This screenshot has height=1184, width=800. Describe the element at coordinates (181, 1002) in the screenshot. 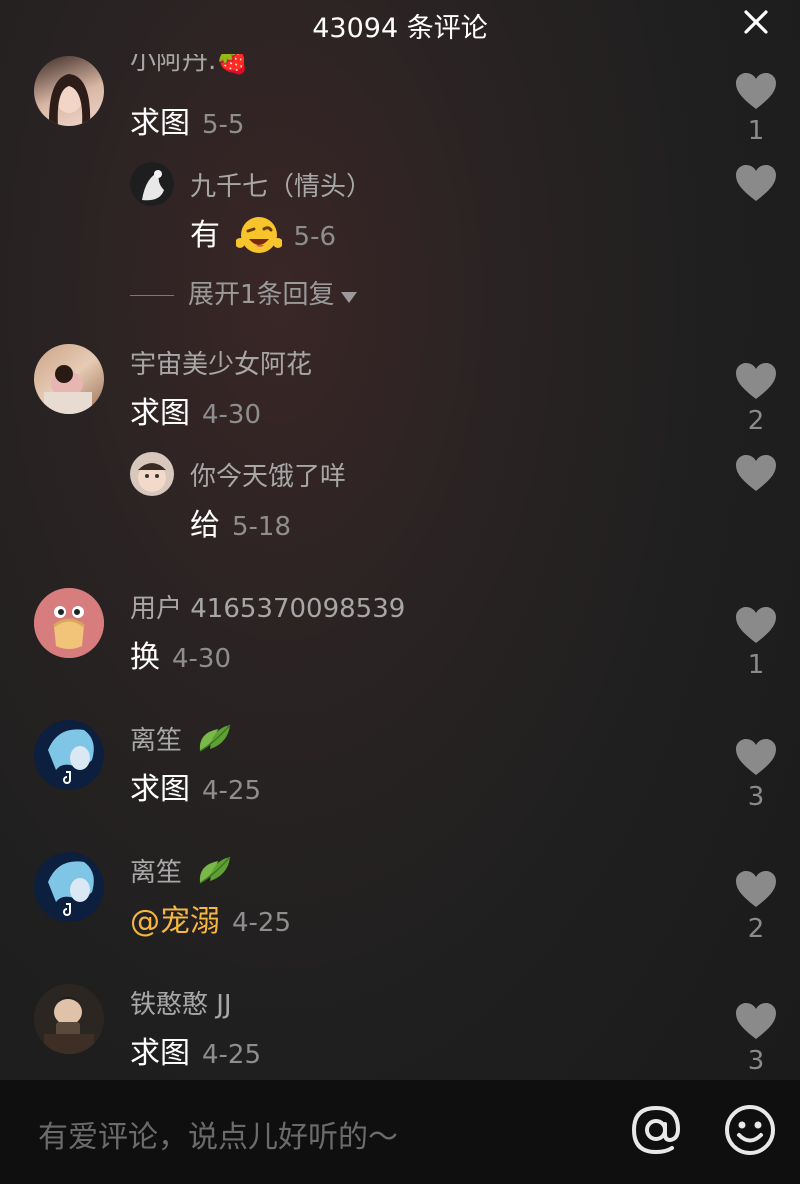

I see `comment-author: 铁憨憨 JJ` at that location.